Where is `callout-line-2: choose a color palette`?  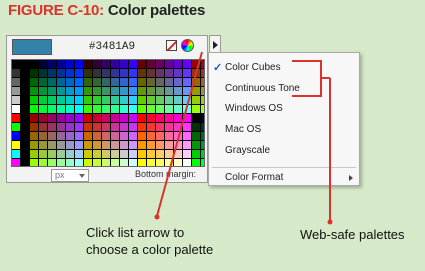
callout-line-2: choose a color palette is located at coordinates (150, 249).